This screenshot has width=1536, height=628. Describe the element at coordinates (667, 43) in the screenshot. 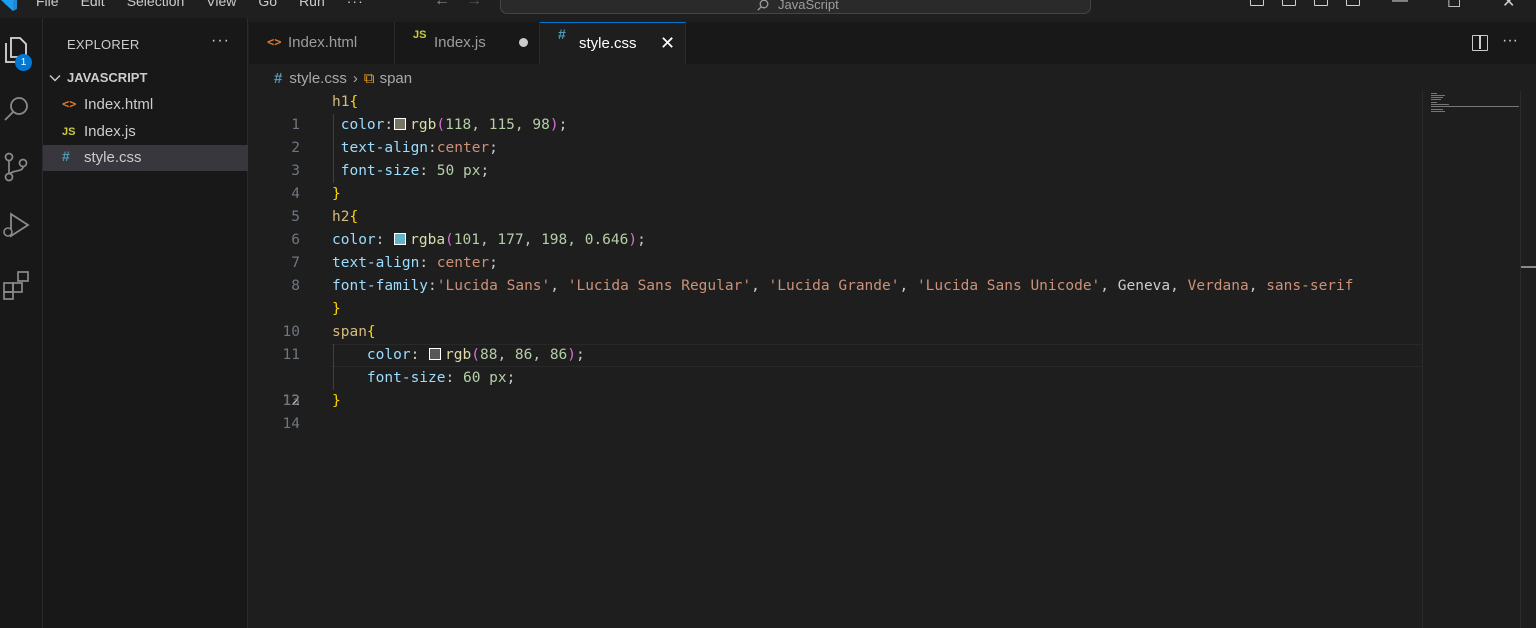

I see `close-tab-icon: ✕` at that location.